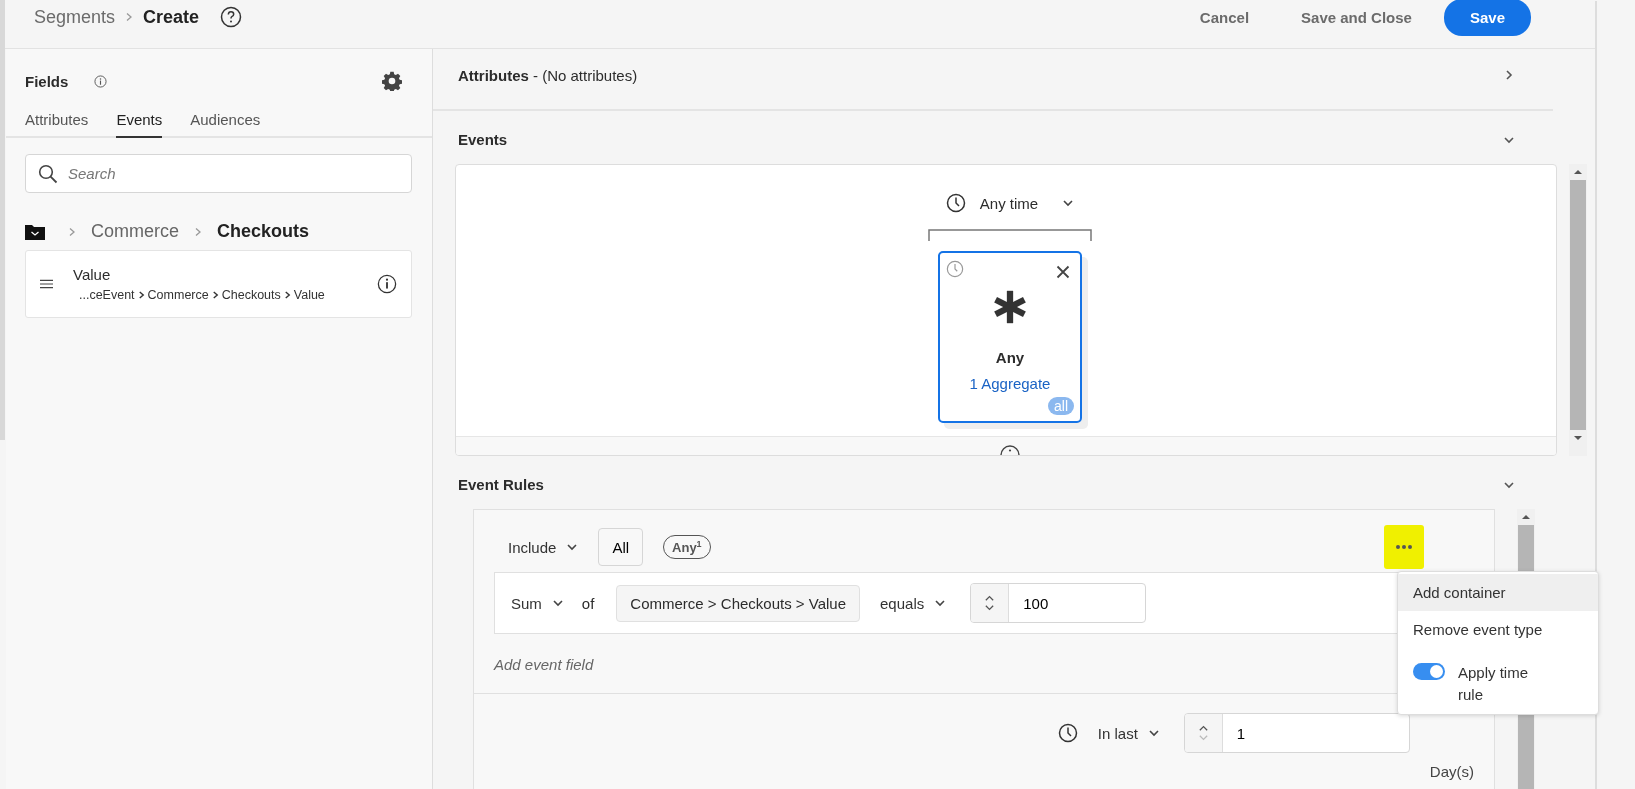  I want to click on path-label: ...ceEvent, so click(107, 295).